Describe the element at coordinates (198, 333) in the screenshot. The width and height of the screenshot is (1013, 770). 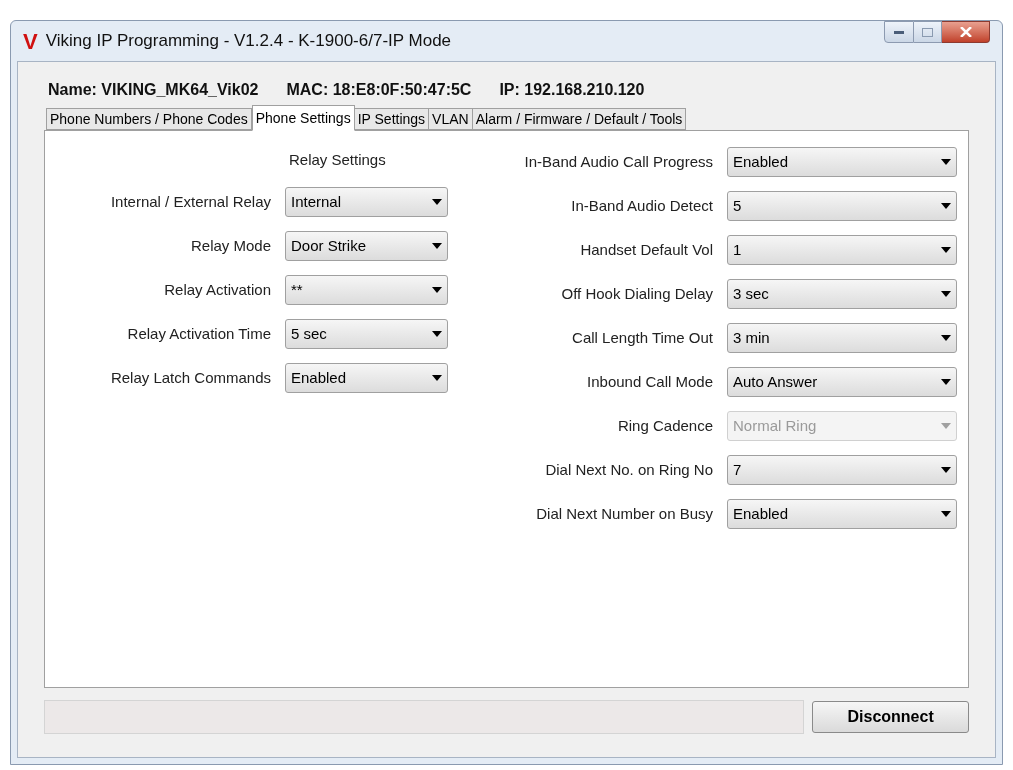
I see `field-label: Relay Activation Time` at that location.